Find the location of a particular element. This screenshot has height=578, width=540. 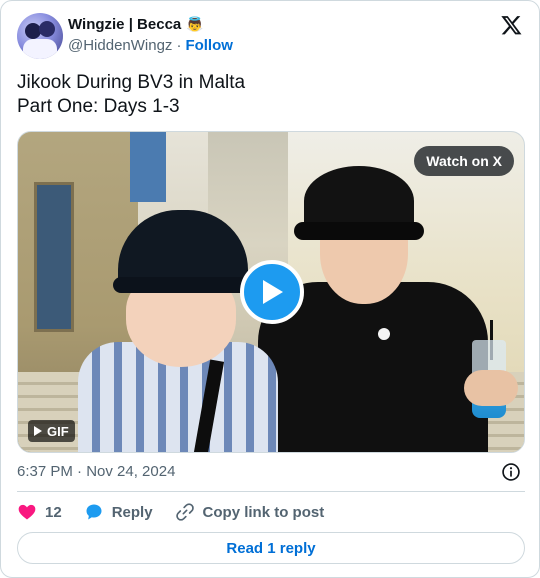

reply-label: Reply is located at coordinates (132, 512).